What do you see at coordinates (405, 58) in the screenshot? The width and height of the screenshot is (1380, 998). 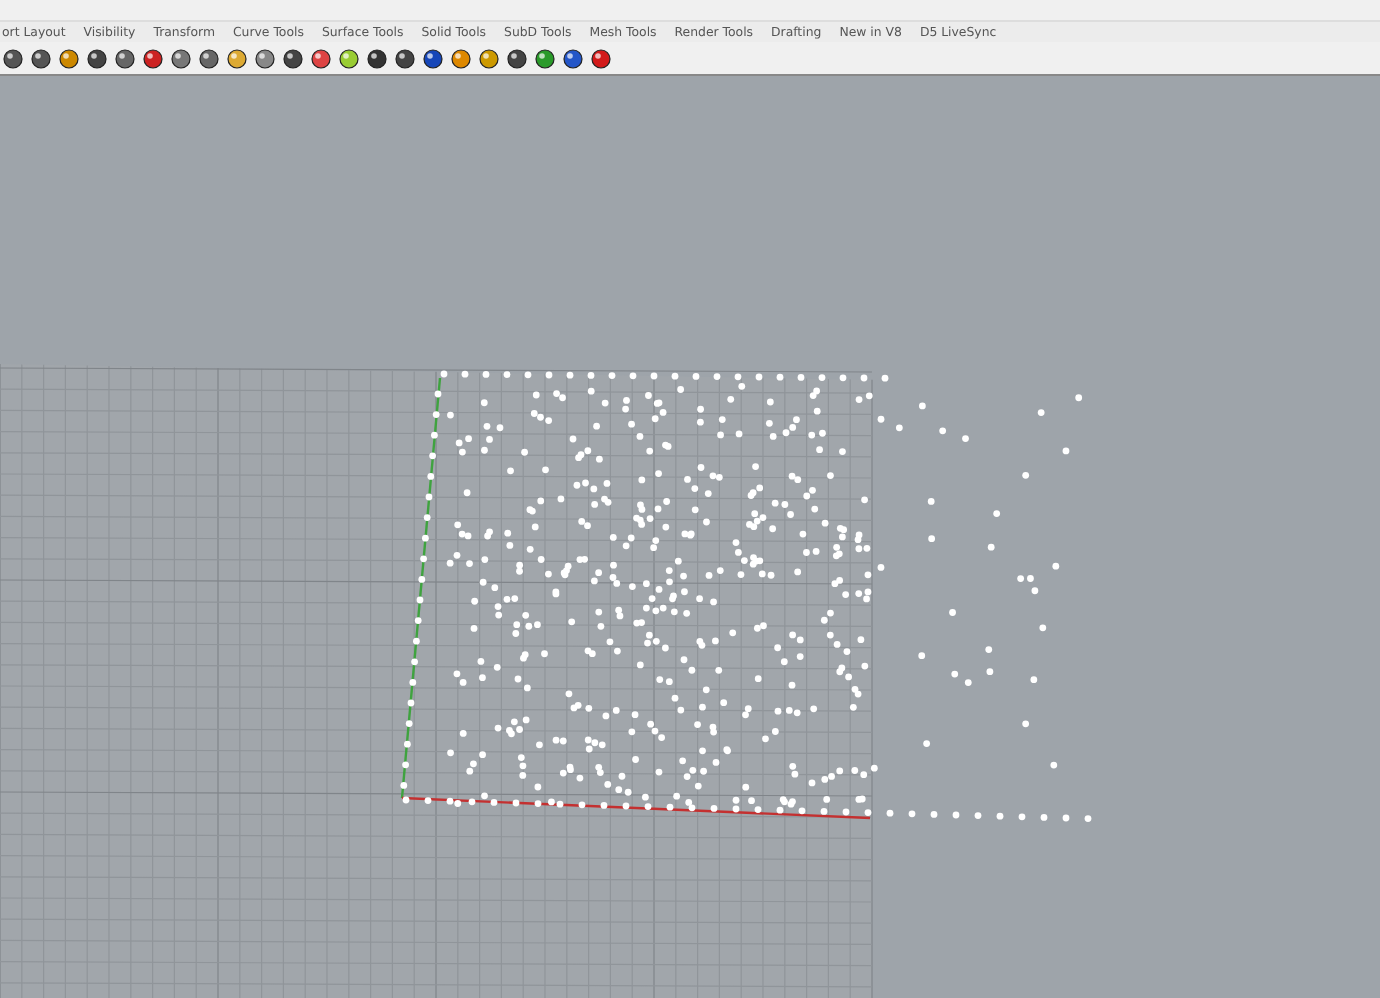 I see `shaded-sphere-icon` at bounding box center [405, 58].